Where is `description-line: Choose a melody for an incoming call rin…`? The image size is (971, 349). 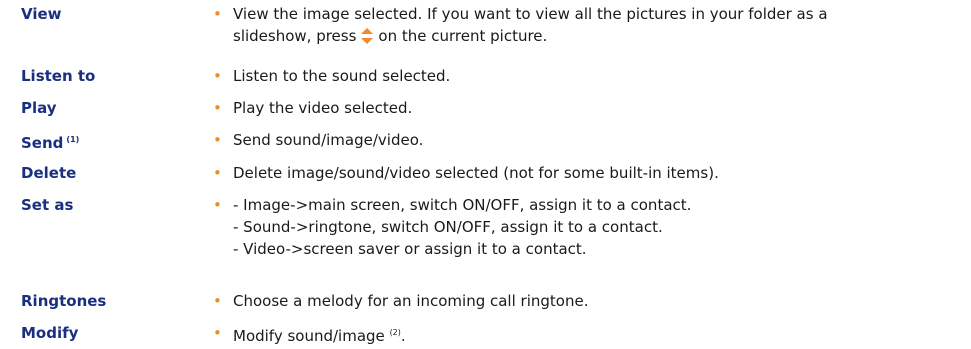
description-line: Choose a melody for an incoming call rin… is located at coordinates (411, 301).